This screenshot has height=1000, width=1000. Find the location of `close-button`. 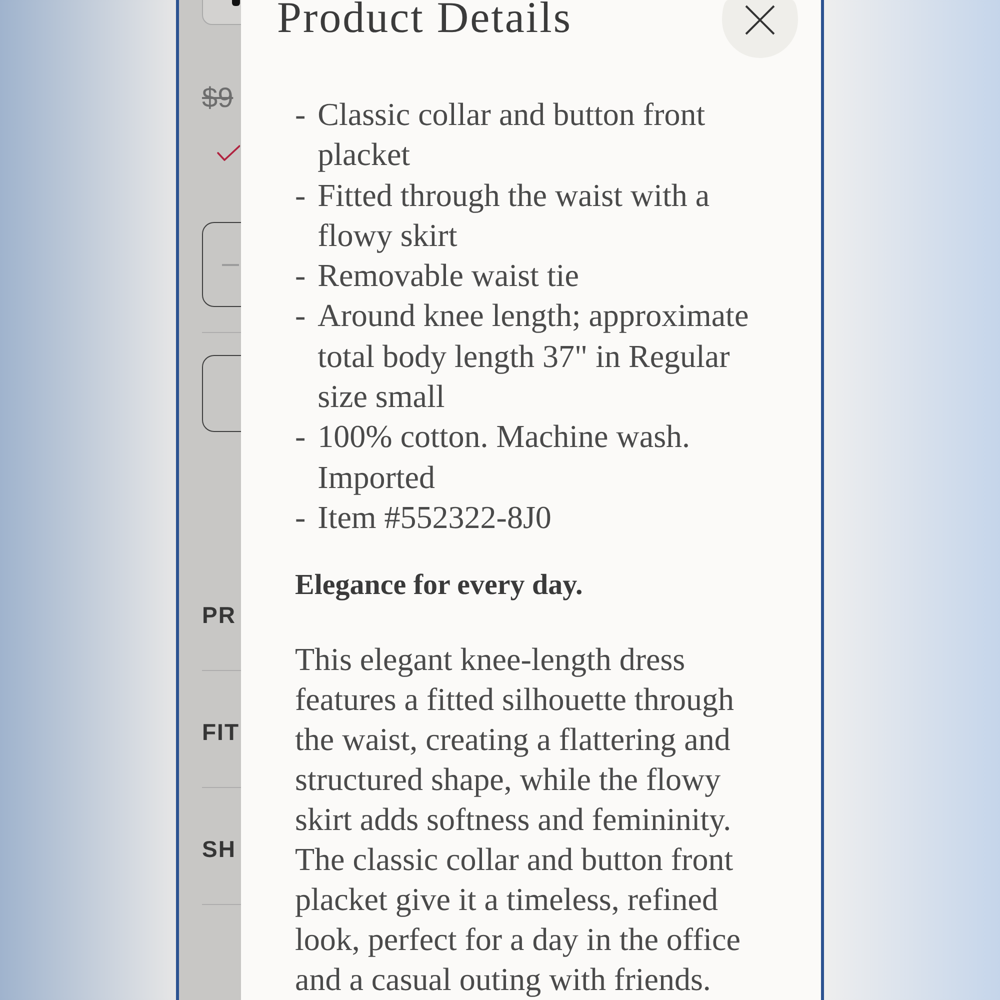

close-button is located at coordinates (760, 29).